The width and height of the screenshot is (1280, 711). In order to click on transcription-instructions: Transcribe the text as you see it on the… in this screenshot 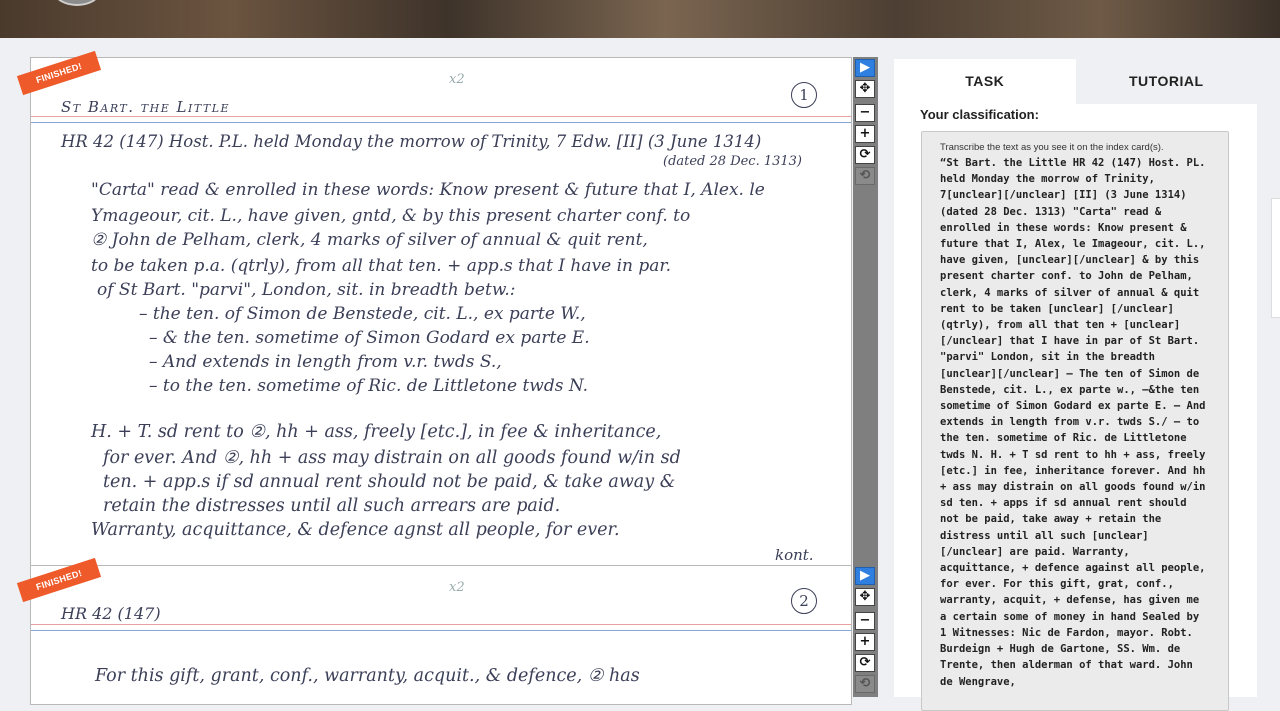, I will do `click(1052, 147)`.